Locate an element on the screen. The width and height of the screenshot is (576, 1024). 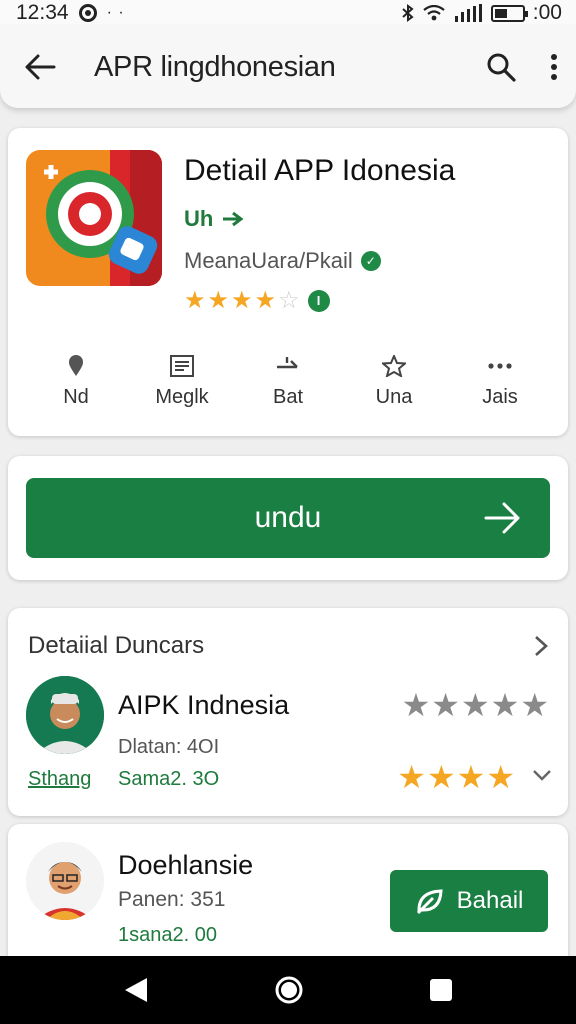
stat-item: Una is located at coordinates (394, 381).